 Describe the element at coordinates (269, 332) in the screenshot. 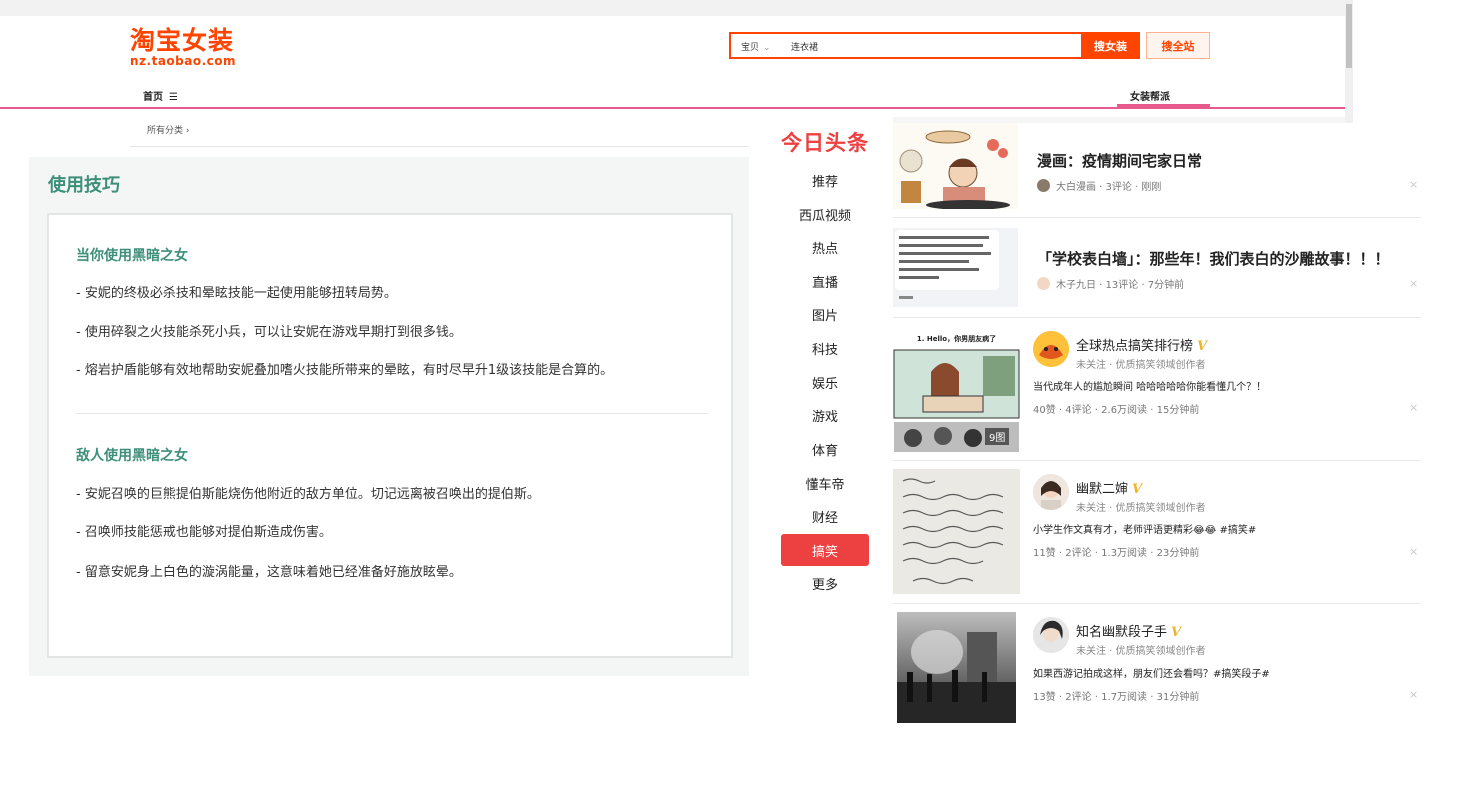

I see `tip-item: - 使用碎裂之火技能杀死小兵，可以让安妮在游戏早期打到很多钱。` at that location.